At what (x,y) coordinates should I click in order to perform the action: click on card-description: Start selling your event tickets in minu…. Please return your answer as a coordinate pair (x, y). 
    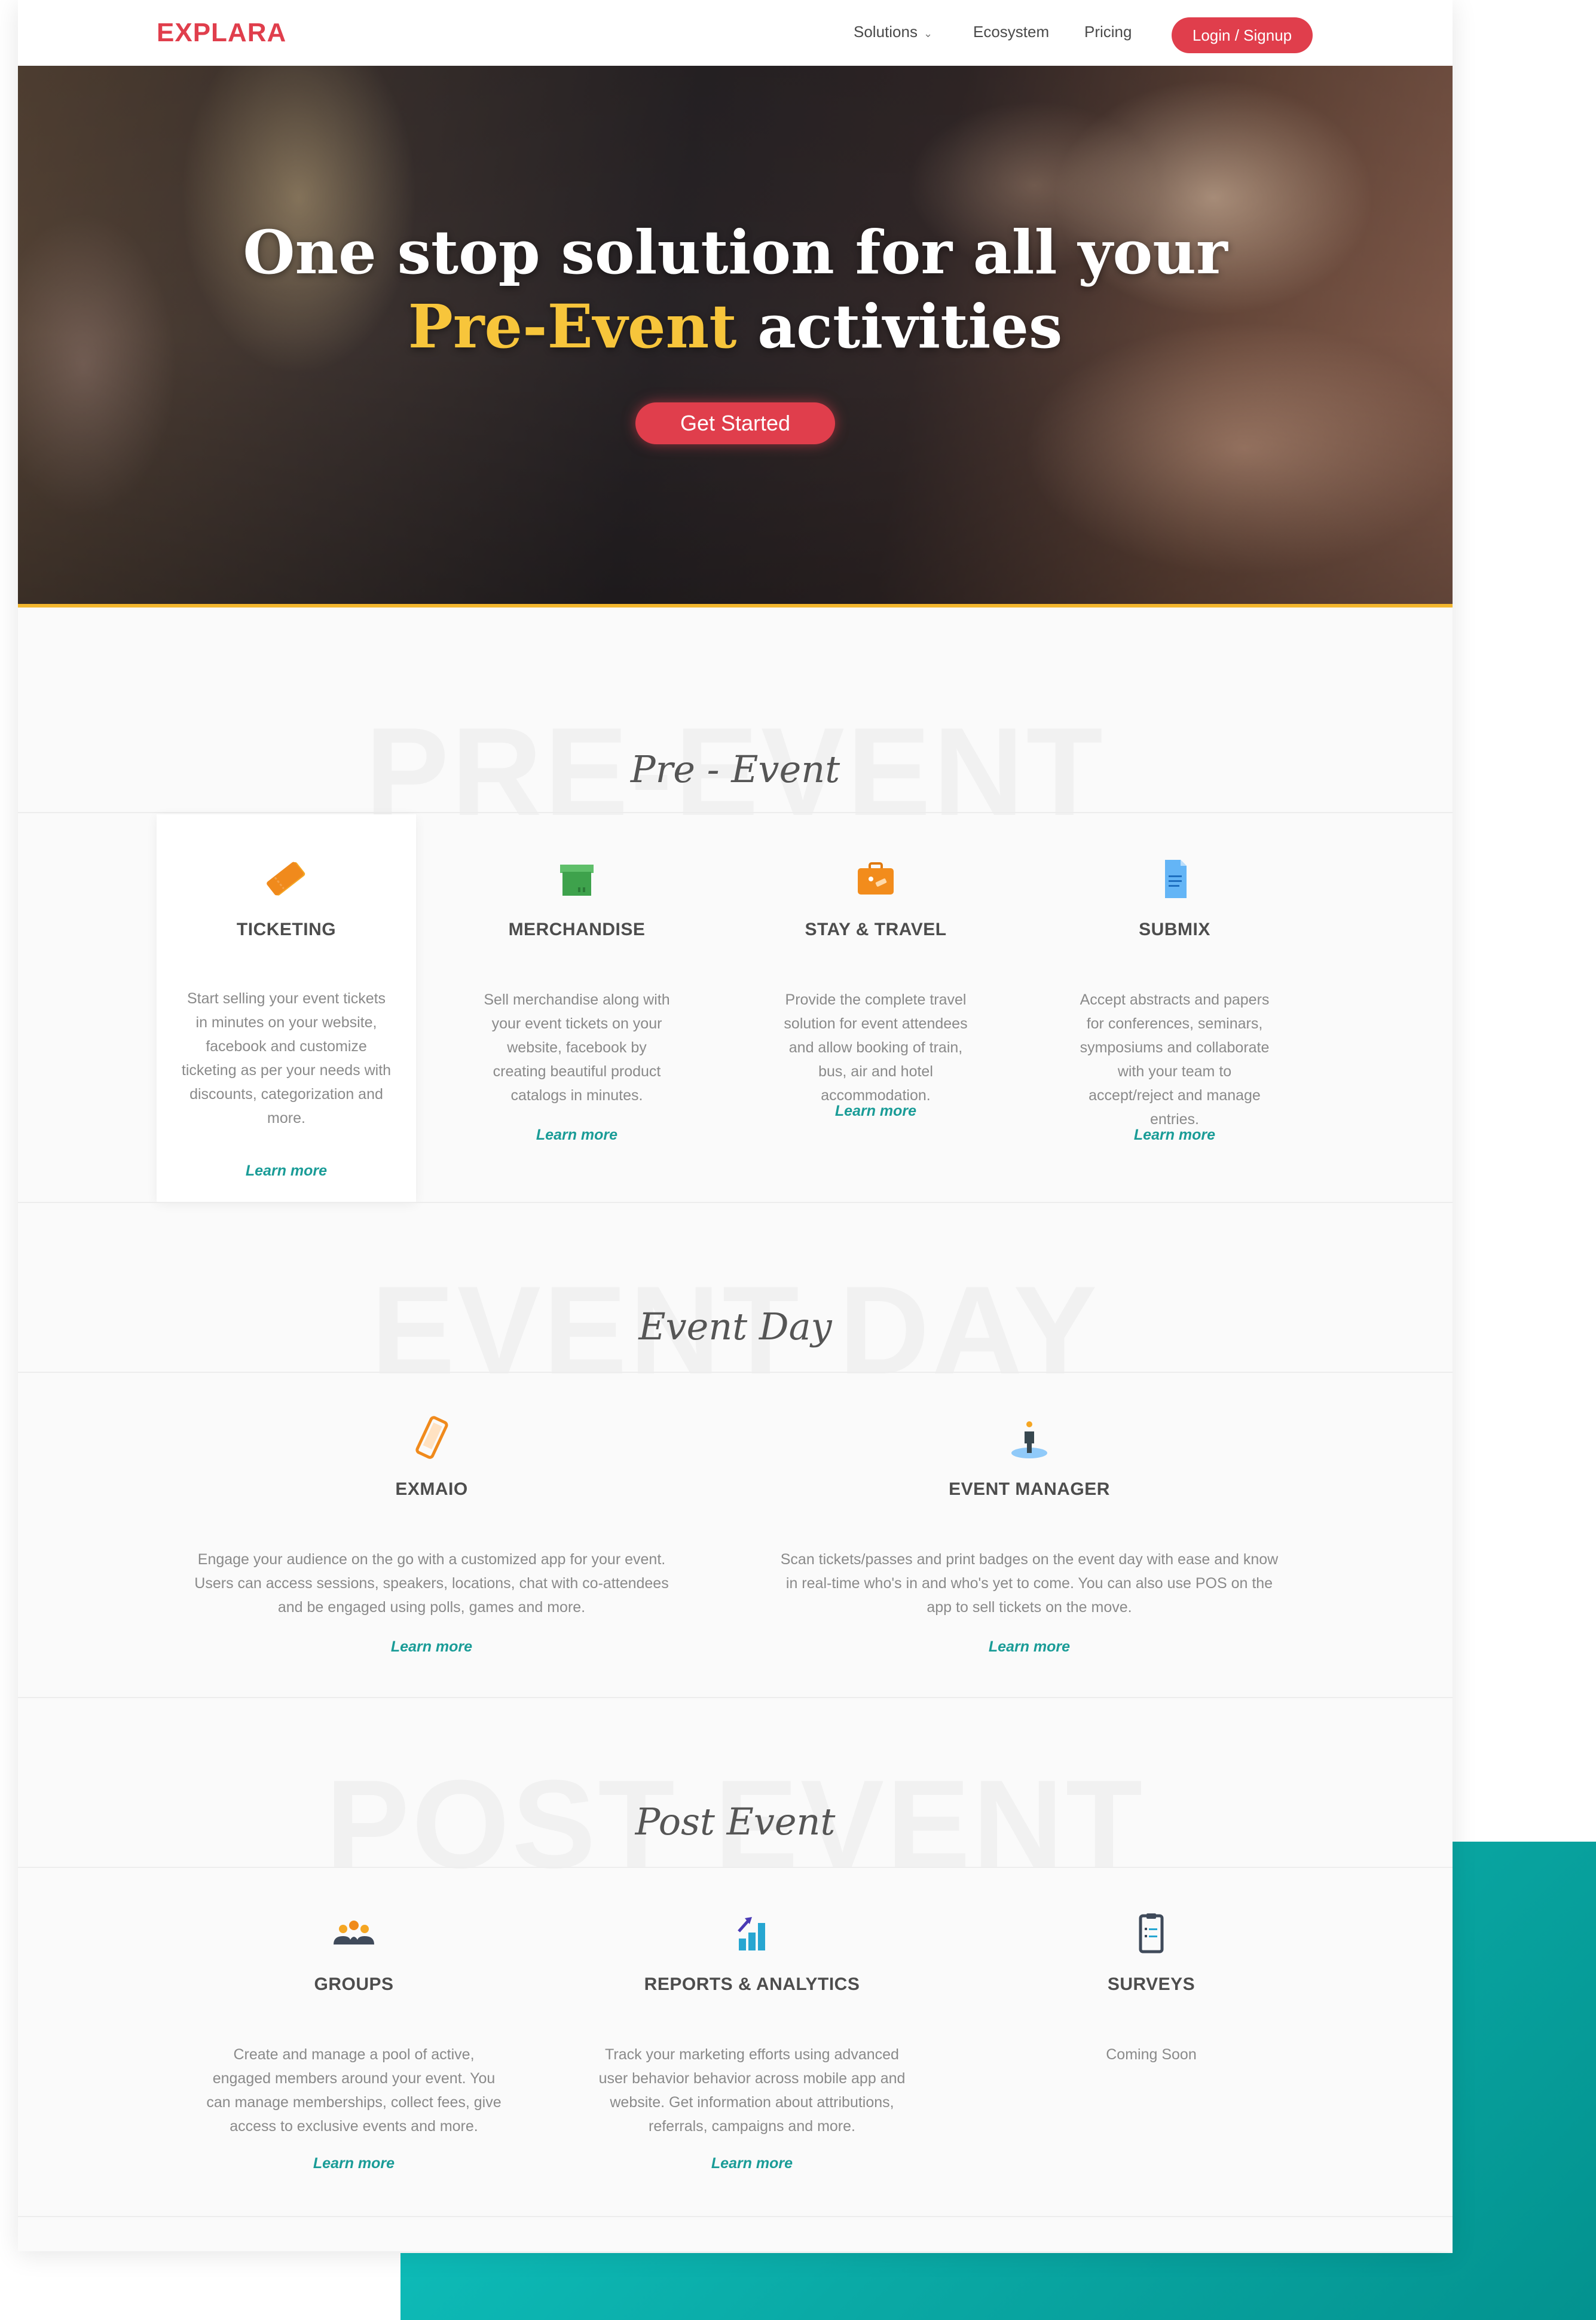
    Looking at the image, I should click on (286, 1058).